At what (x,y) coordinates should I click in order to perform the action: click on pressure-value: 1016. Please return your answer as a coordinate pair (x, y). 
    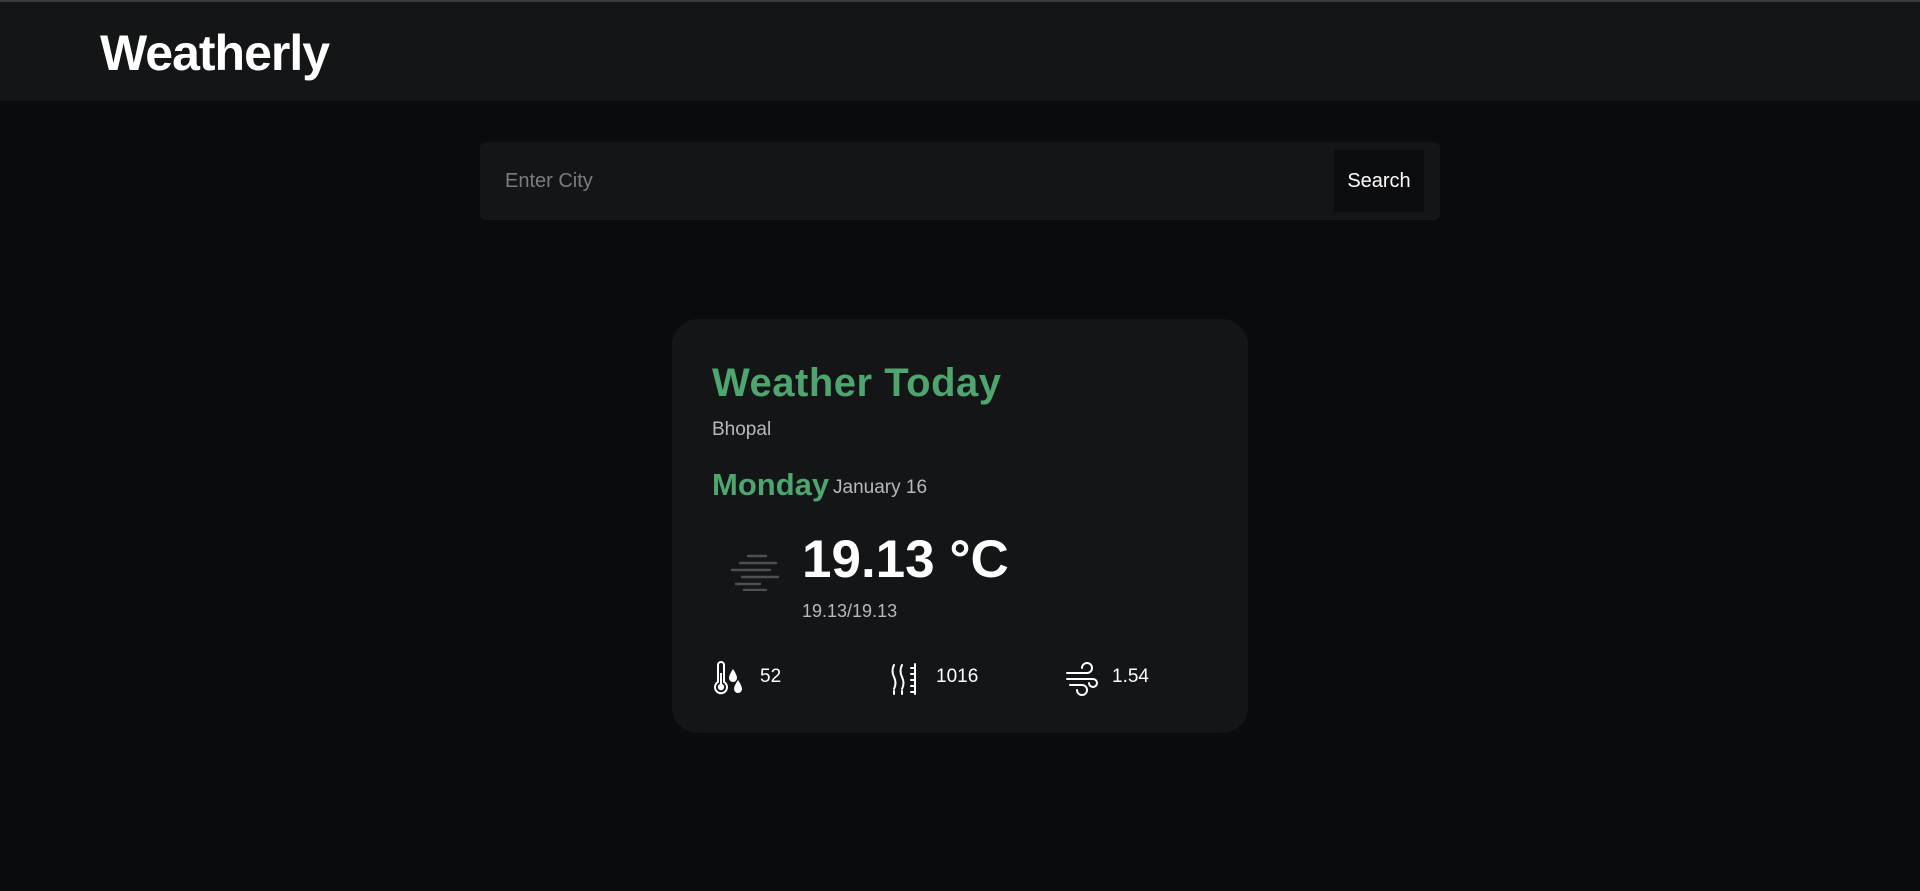
    Looking at the image, I should click on (957, 676).